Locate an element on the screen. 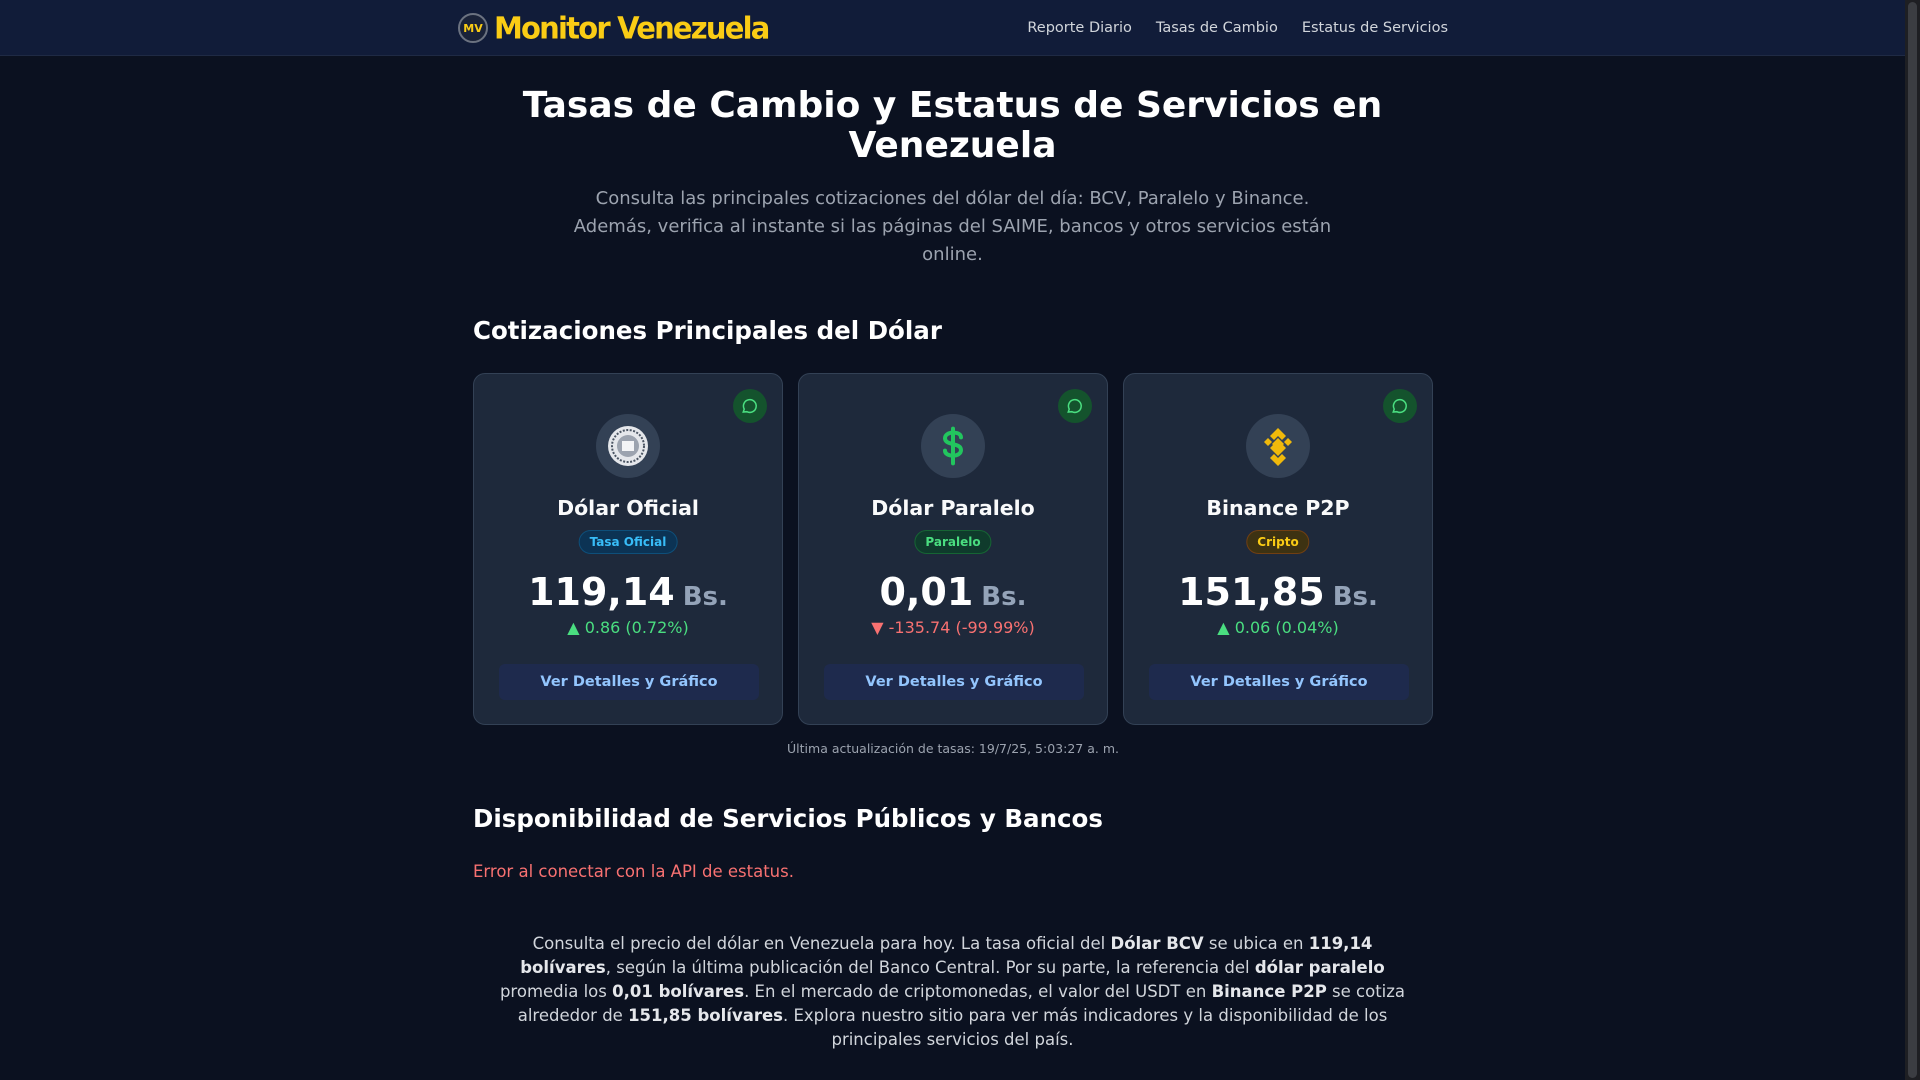 The image size is (1920, 1080). seo-bold-segment: Binance P2P is located at coordinates (1269, 991).